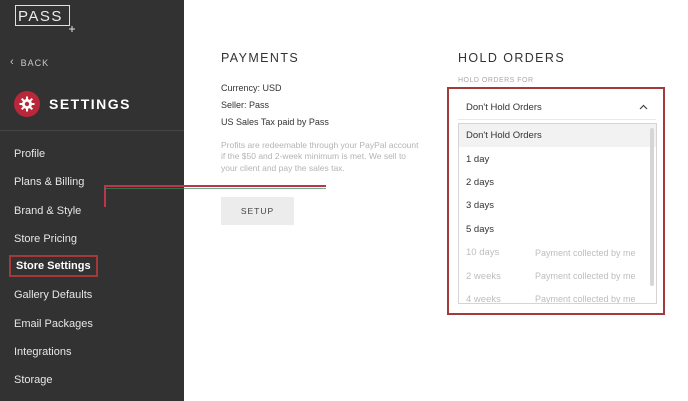 The image size is (688, 401). I want to click on sidebar-item-brand-style: Brand & Style, so click(47, 211).